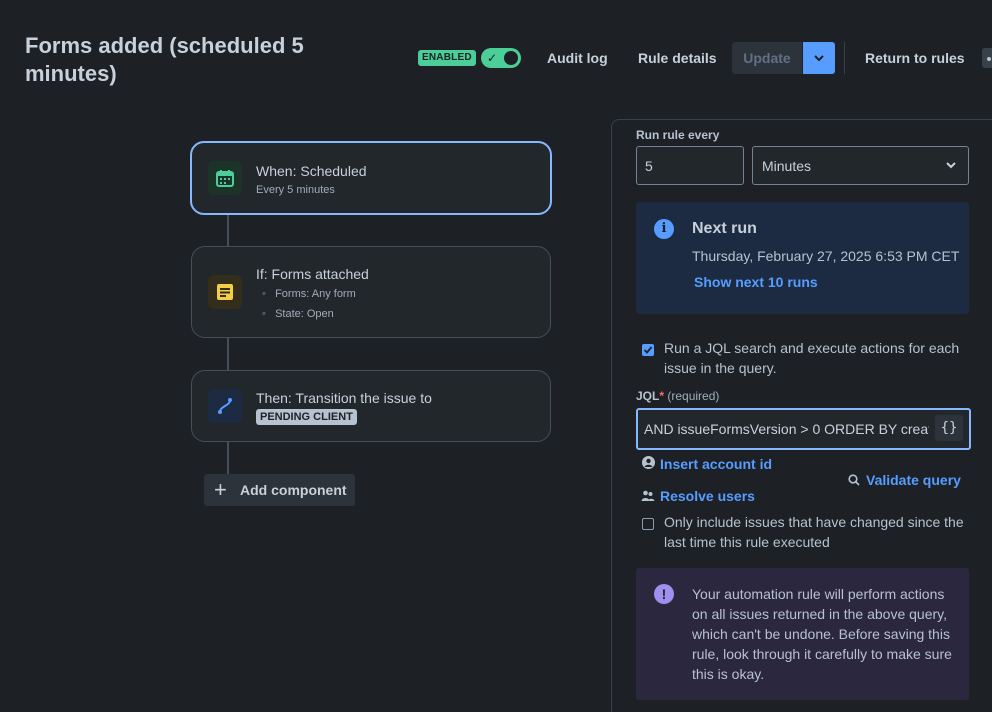 The image size is (992, 712). What do you see at coordinates (664, 594) in the screenshot?
I see `warning-icon: !` at bounding box center [664, 594].